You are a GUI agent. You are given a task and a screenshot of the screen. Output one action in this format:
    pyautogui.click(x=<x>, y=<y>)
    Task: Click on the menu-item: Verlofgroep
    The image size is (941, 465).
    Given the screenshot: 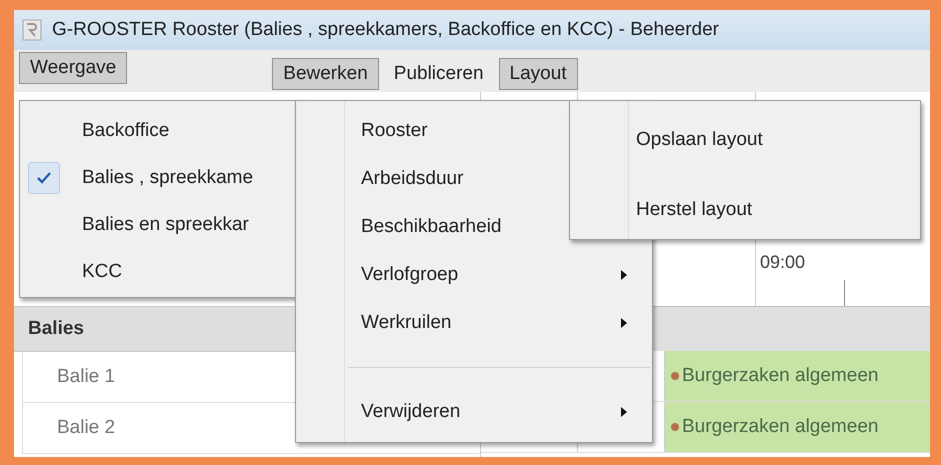 What is the action you would take?
    pyautogui.click(x=474, y=275)
    